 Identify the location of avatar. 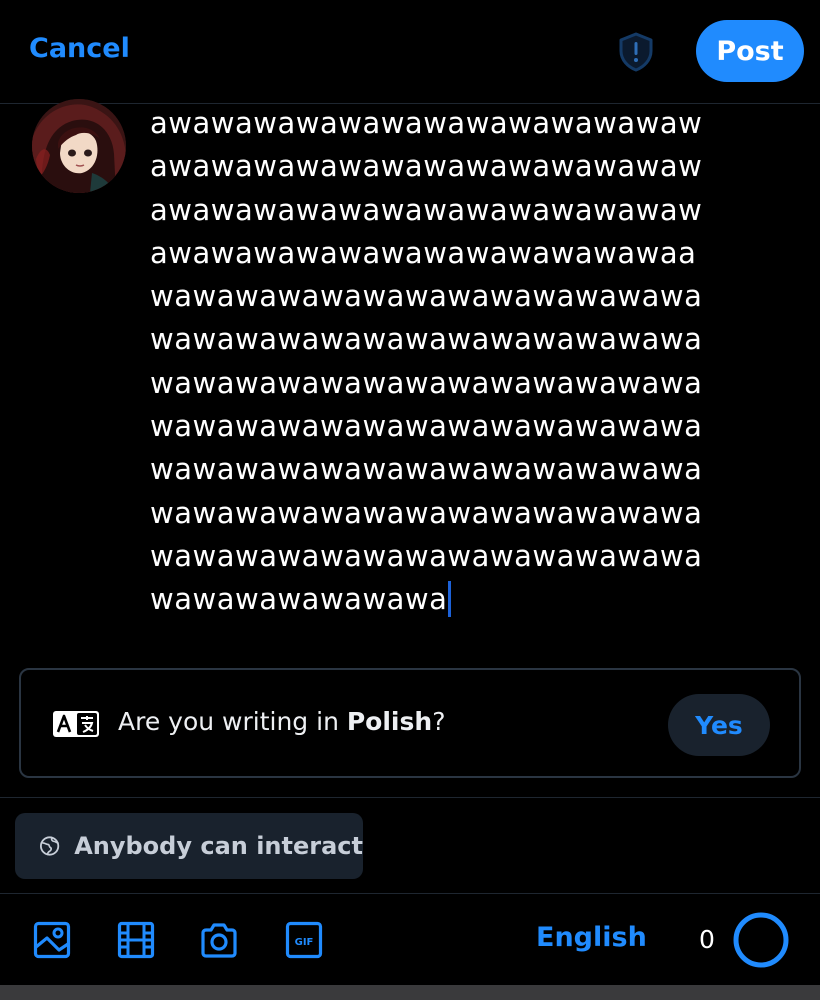
(79, 146).